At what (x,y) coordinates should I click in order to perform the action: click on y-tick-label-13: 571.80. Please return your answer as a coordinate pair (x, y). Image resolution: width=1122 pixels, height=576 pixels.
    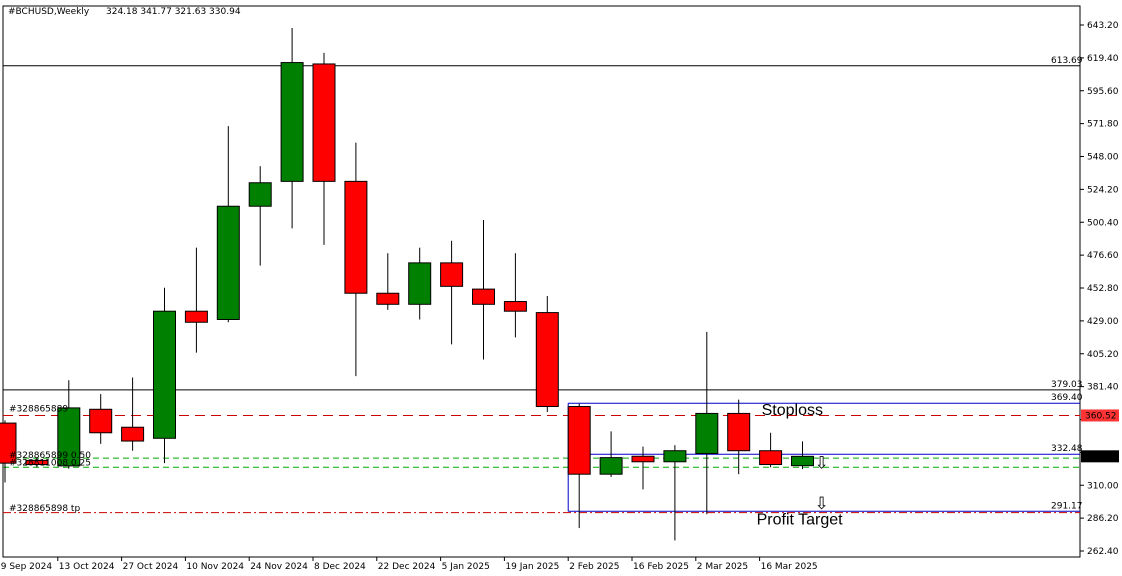
    Looking at the image, I should click on (1103, 125).